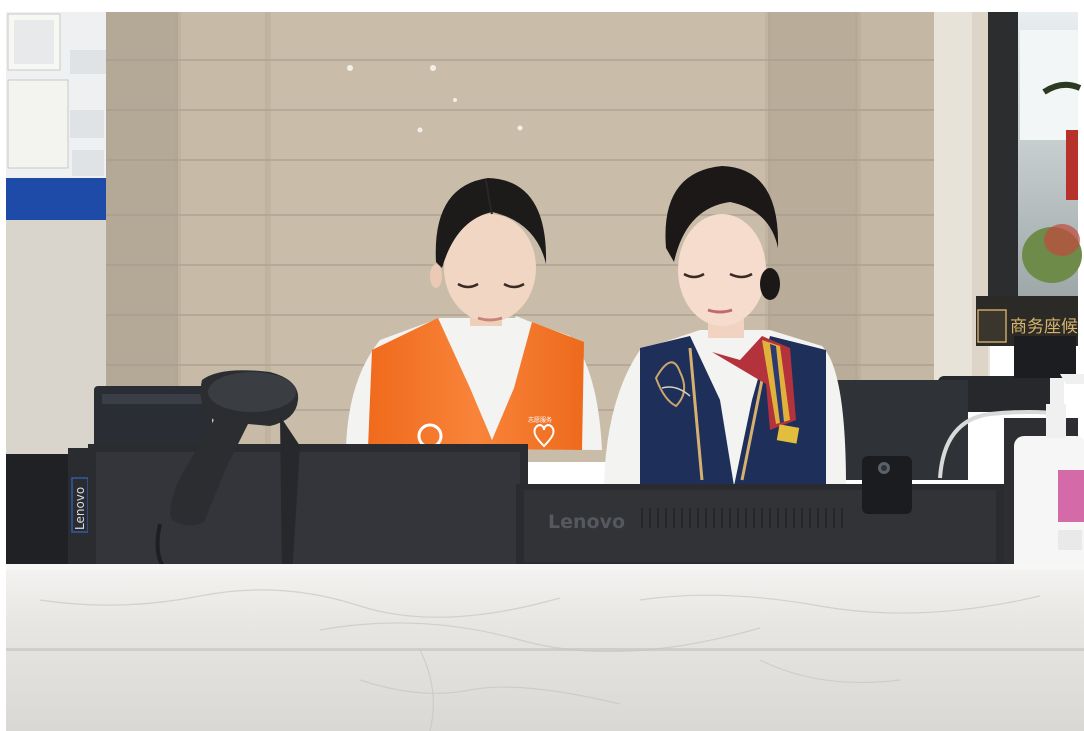  I want to click on monitor-brand-label: Lenovo, so click(586, 522).